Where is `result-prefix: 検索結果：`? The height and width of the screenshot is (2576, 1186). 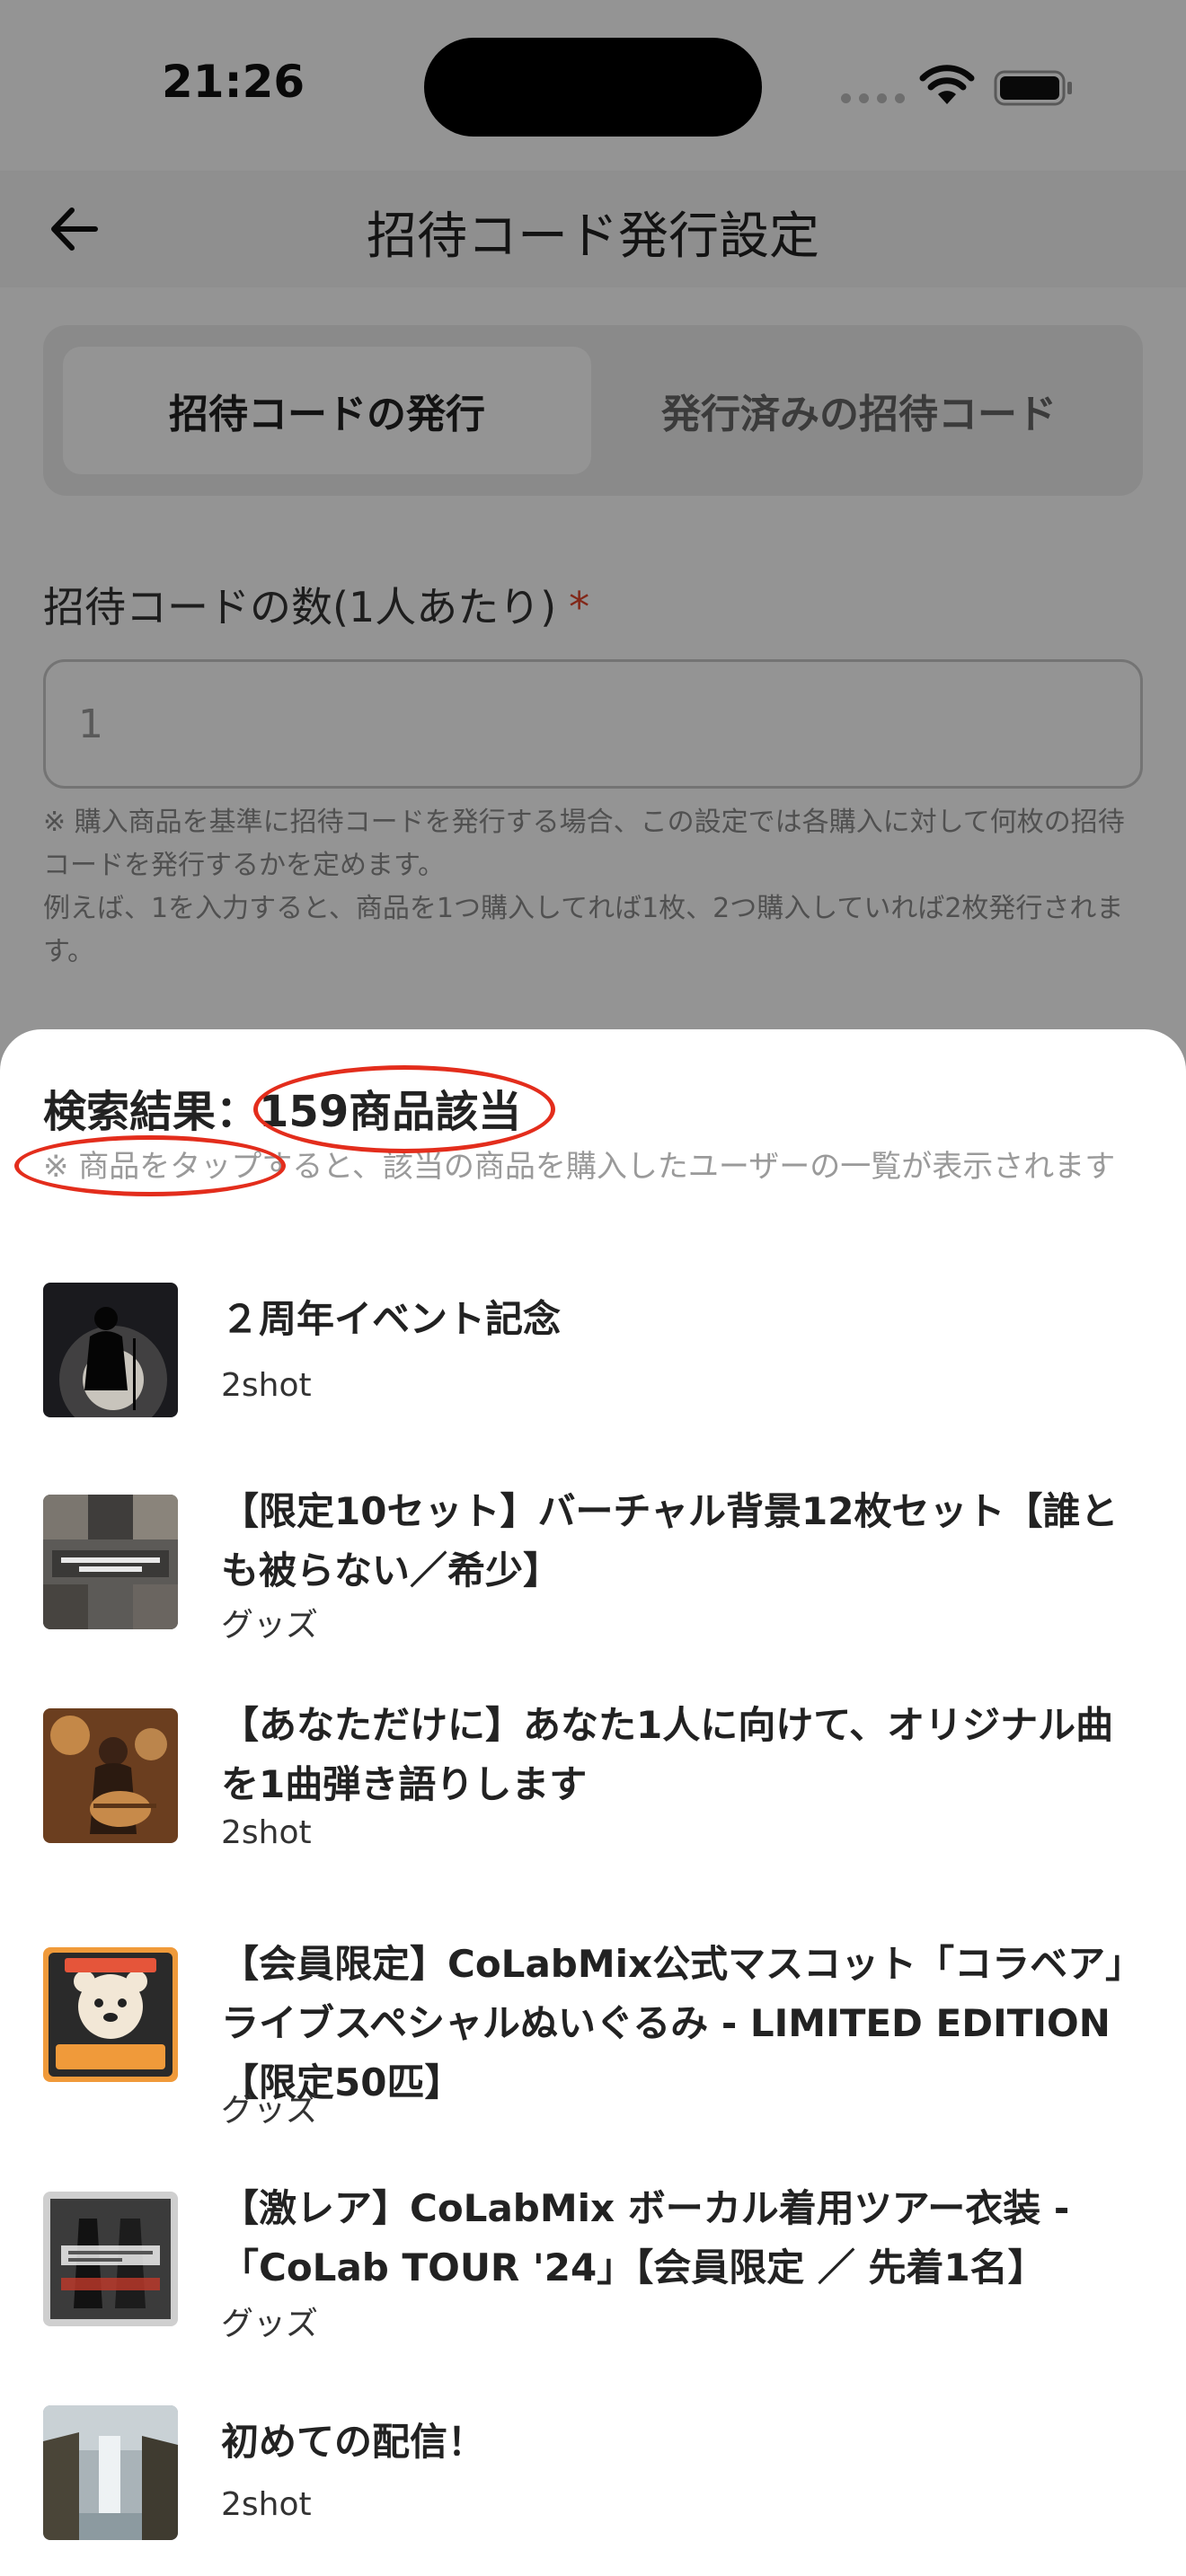
result-prefix: 検索結果： is located at coordinates (151, 1112).